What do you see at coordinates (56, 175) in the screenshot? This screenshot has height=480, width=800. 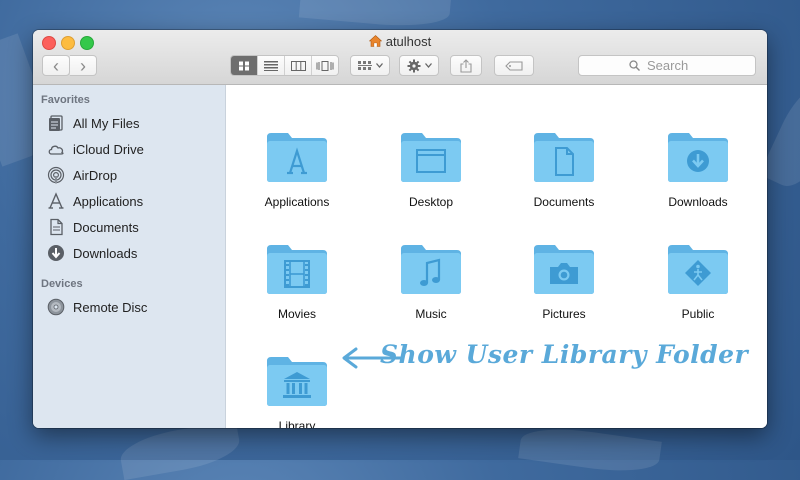 I see `airdrop-icon` at bounding box center [56, 175].